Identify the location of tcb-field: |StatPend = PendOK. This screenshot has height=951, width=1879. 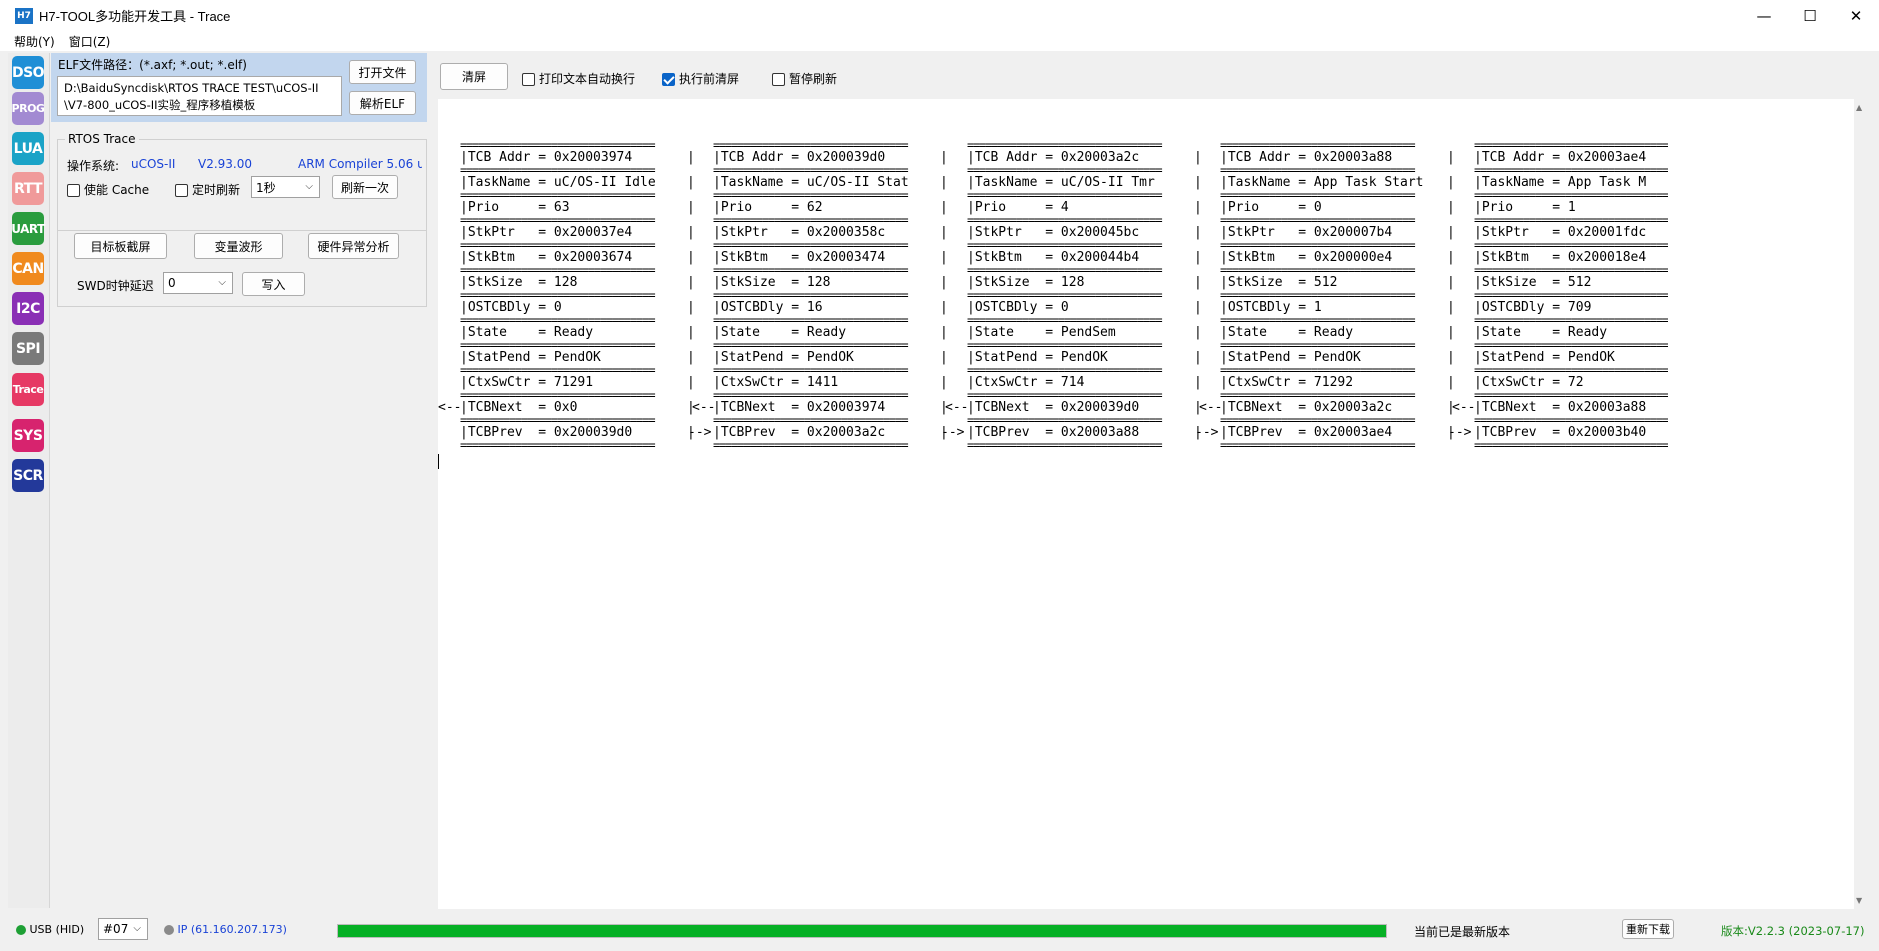
(1544, 357).